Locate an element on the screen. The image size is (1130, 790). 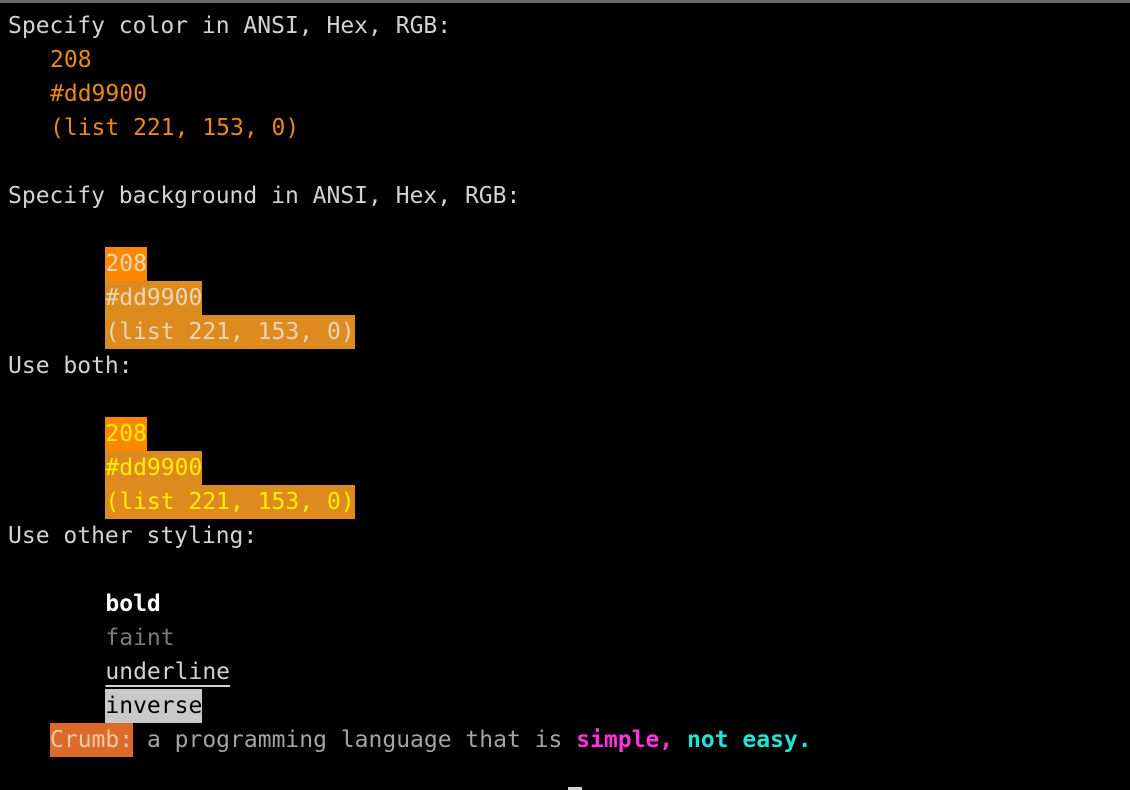
tagline-not-easy: not easy. is located at coordinates (749, 740).